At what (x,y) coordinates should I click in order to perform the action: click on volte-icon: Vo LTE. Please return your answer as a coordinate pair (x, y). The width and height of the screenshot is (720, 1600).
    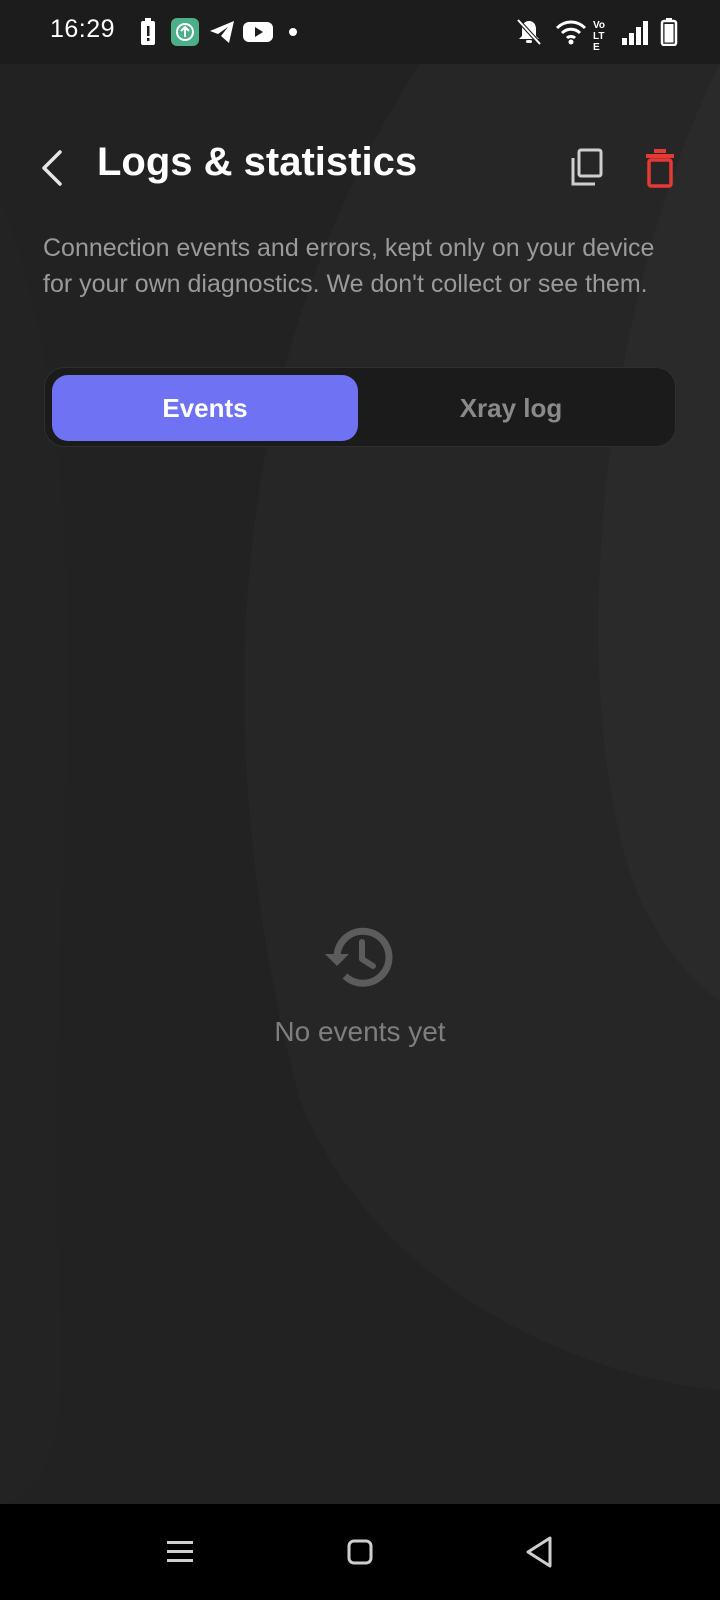
    Looking at the image, I should click on (599, 36).